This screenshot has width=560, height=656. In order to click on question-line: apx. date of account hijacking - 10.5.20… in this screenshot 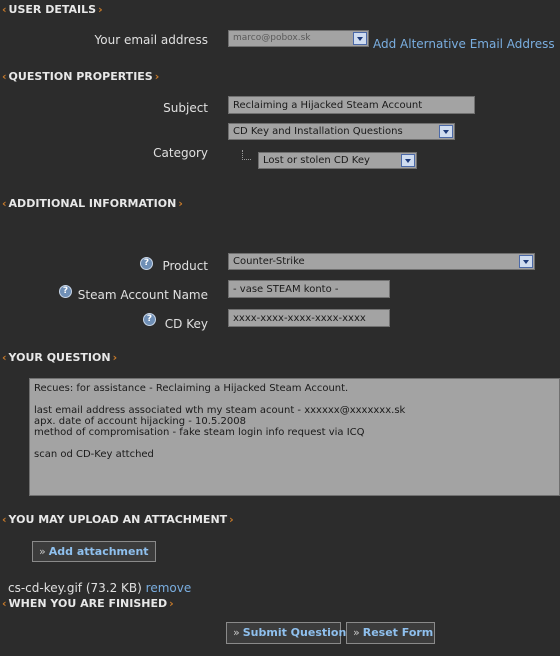, I will do `click(140, 421)`.